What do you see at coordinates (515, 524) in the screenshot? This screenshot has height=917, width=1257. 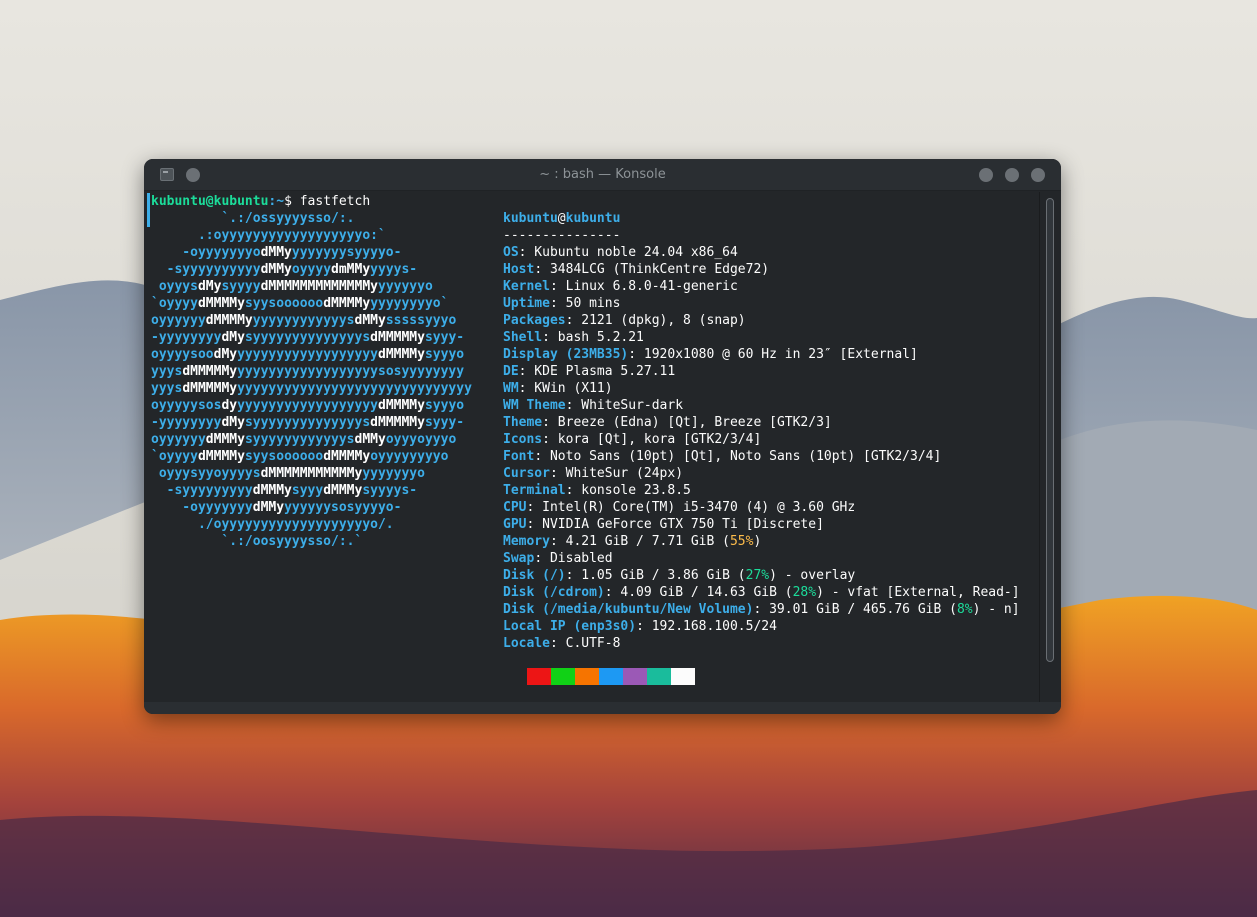 I see `info-key: GPU` at bounding box center [515, 524].